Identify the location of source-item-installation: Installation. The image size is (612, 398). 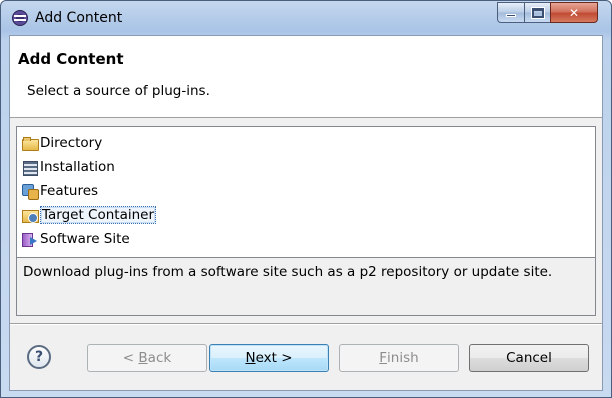
(68, 167).